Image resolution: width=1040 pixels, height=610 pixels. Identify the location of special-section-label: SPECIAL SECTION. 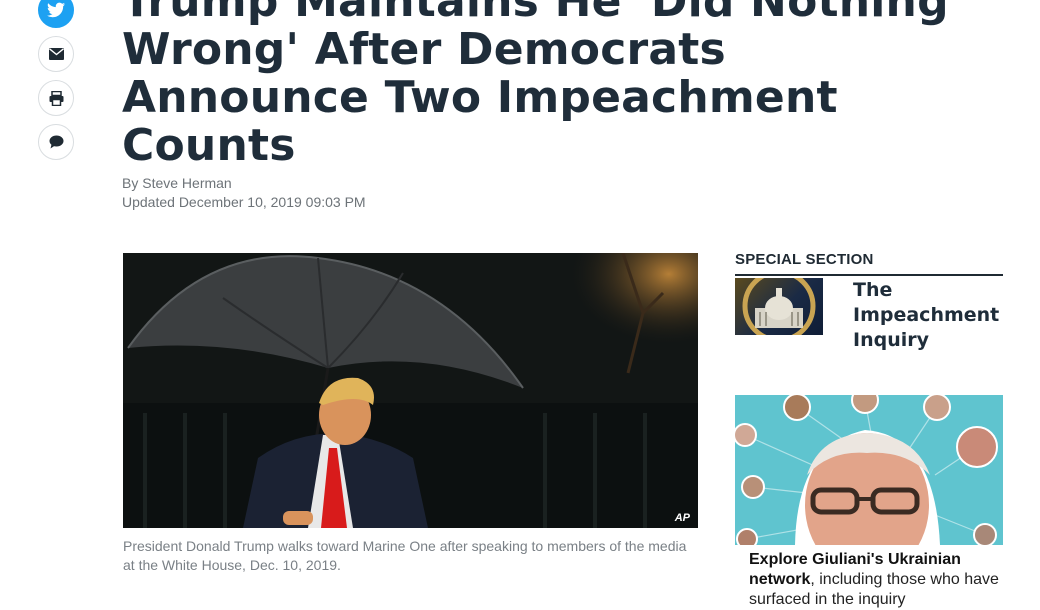
(869, 263).